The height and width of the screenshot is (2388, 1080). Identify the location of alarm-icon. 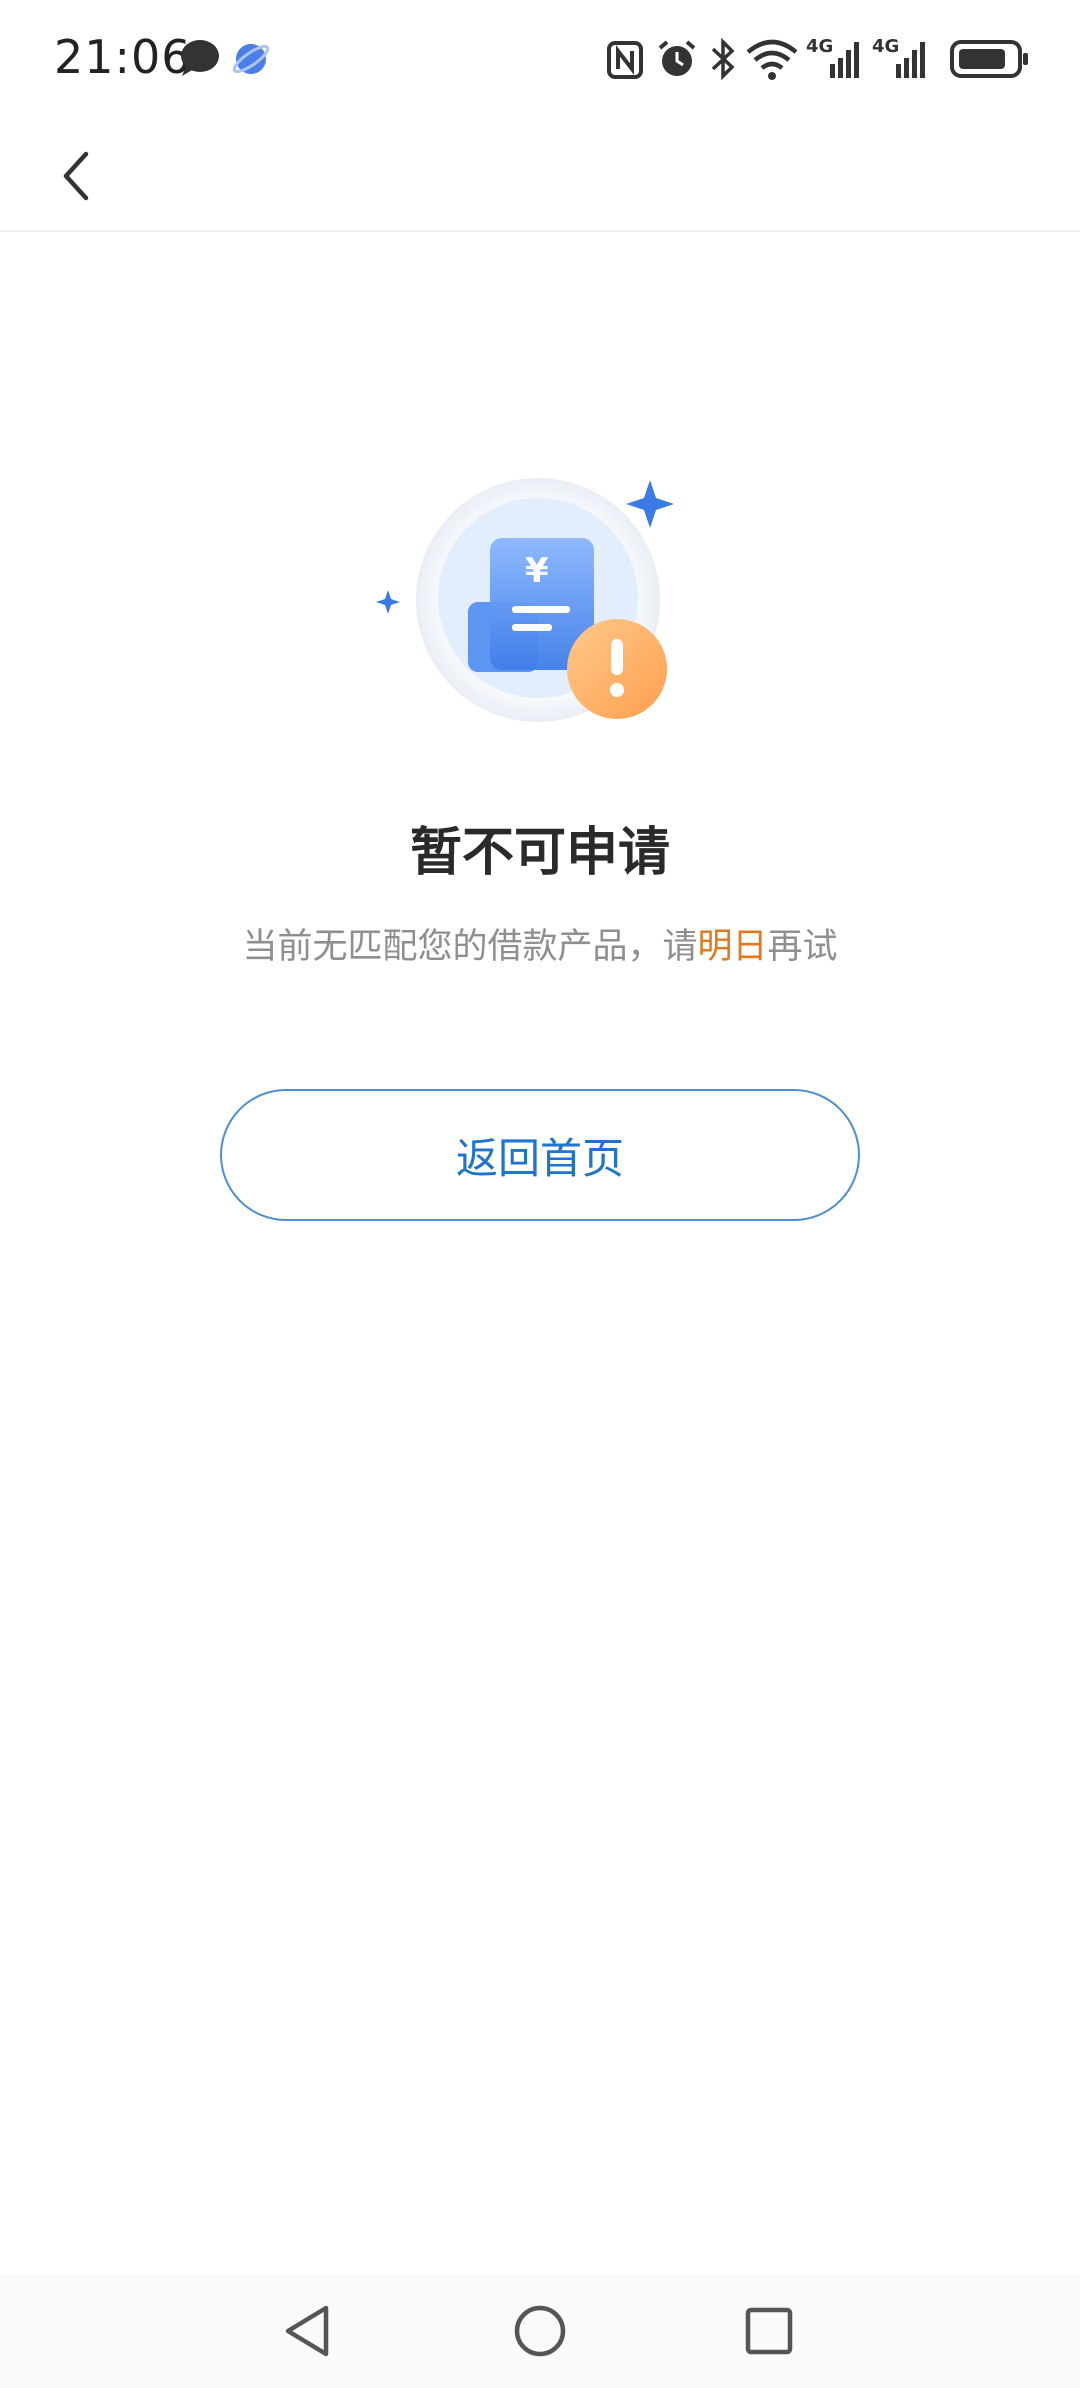
(677, 58).